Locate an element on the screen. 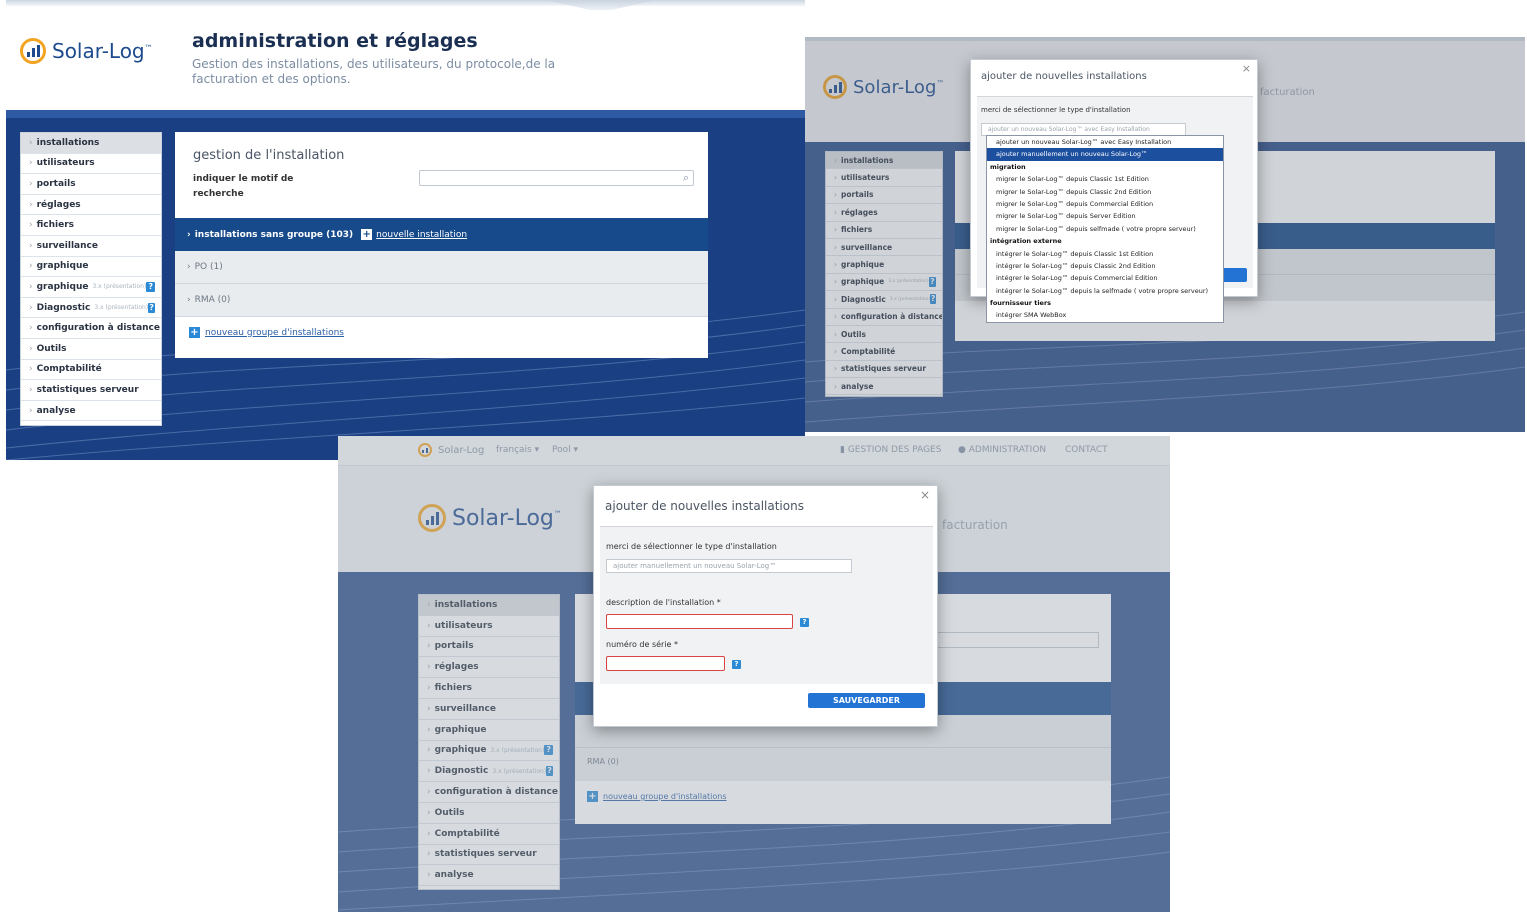  serial-help-icon: ? is located at coordinates (736, 664).